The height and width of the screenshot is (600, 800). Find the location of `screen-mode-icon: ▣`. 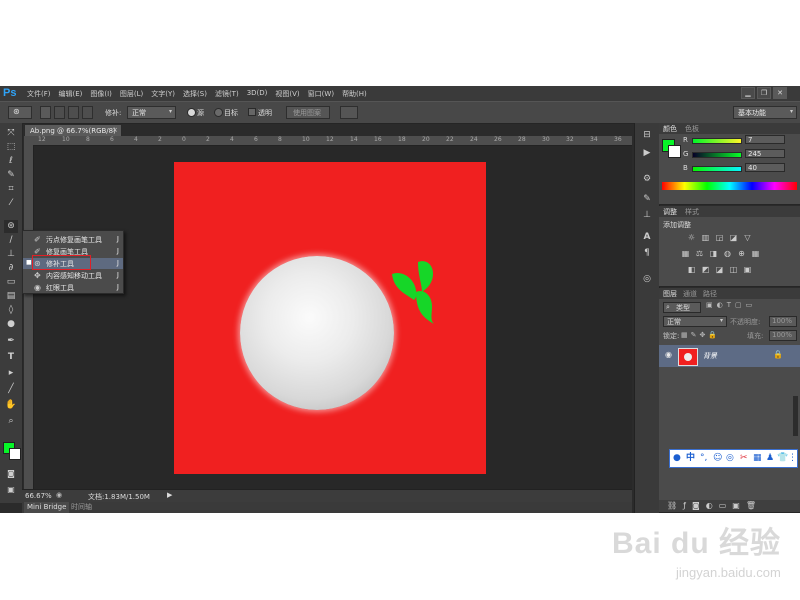

screen-mode-icon: ▣ is located at coordinates (11, 489).